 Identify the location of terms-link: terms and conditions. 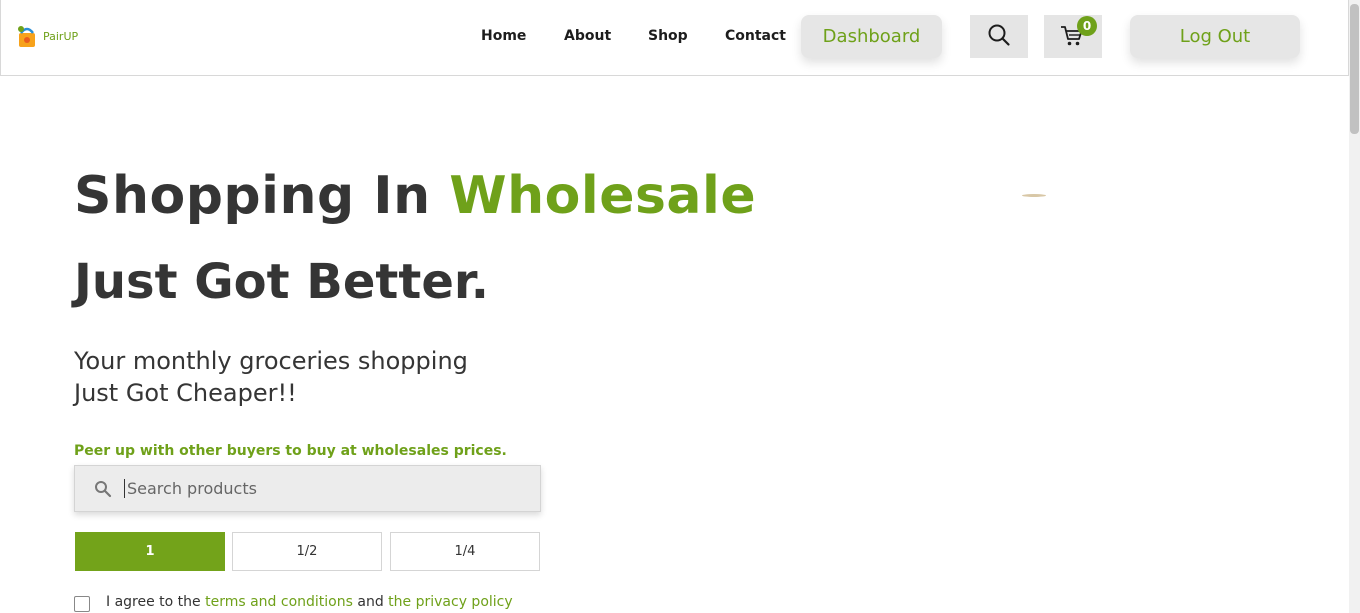
(279, 602).